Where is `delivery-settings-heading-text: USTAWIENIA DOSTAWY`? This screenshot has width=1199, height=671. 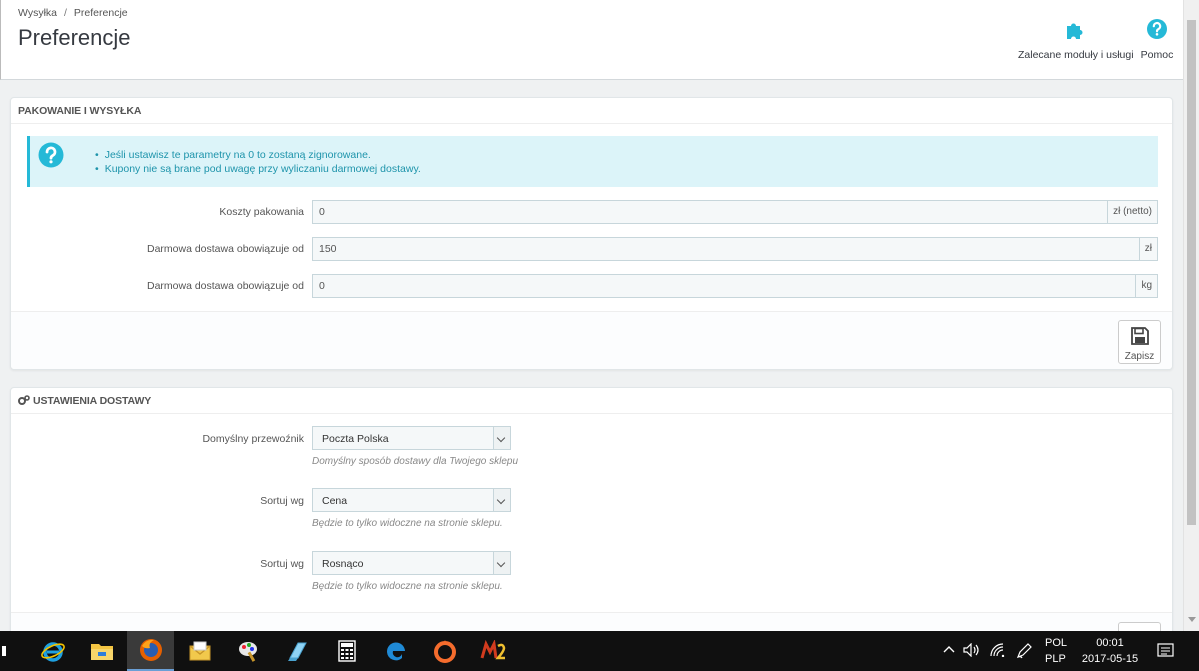
delivery-settings-heading-text: USTAWIENIA DOSTAWY is located at coordinates (92, 401).